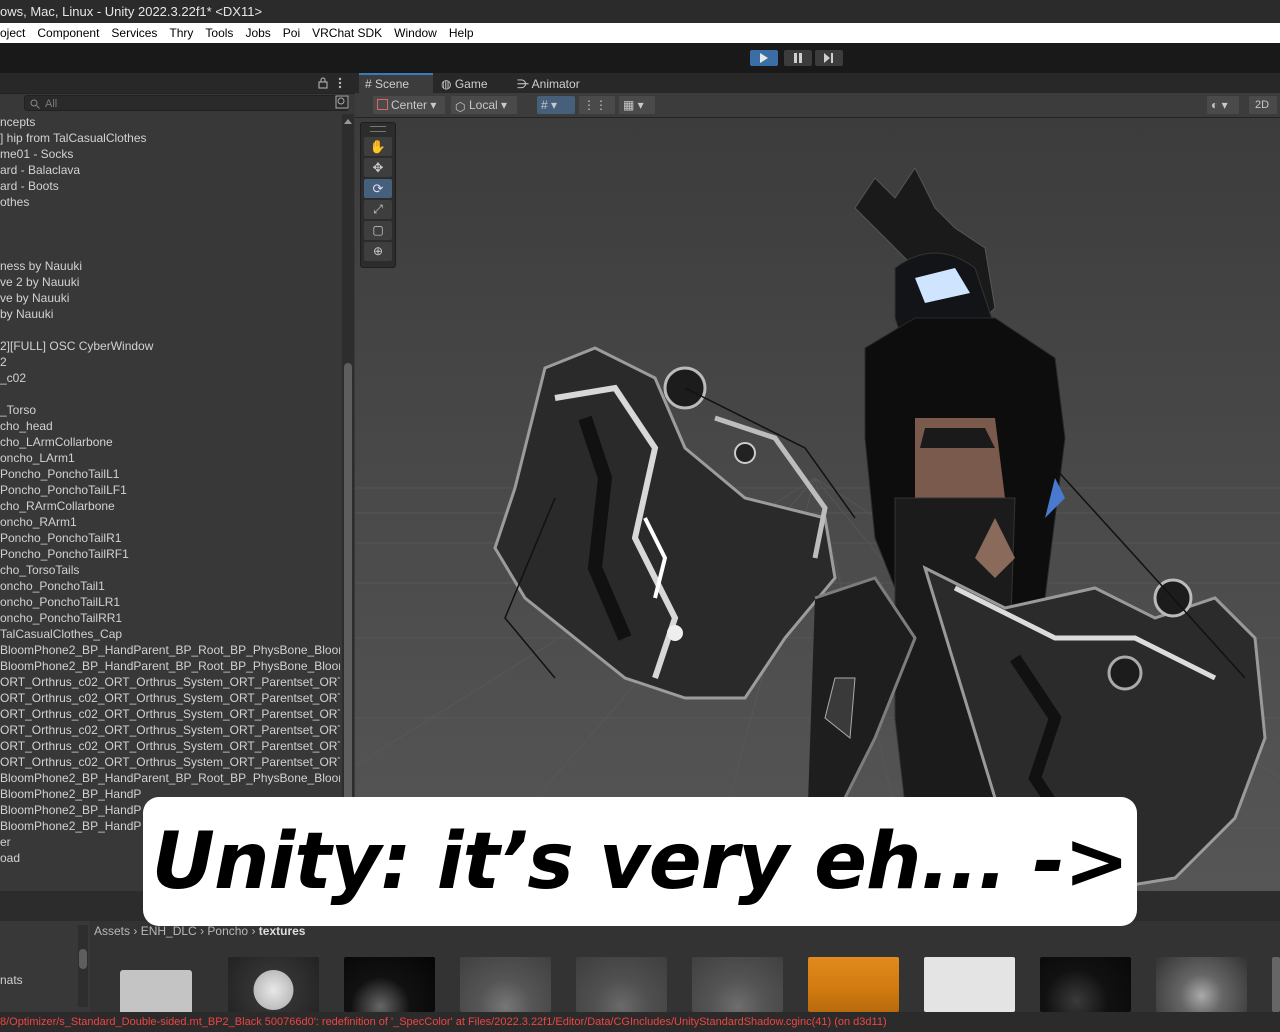  What do you see at coordinates (340, 83) in the screenshot?
I see `more-options-icon` at bounding box center [340, 83].